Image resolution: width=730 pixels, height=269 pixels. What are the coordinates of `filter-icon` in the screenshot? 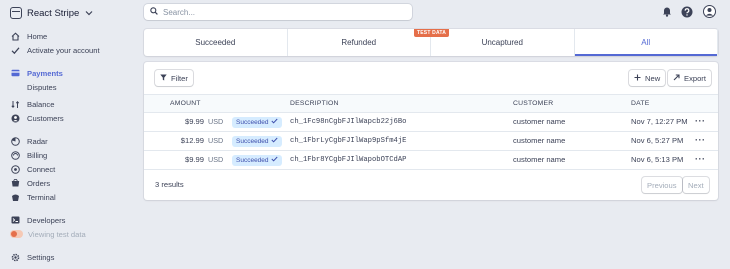 It's located at (163, 78).